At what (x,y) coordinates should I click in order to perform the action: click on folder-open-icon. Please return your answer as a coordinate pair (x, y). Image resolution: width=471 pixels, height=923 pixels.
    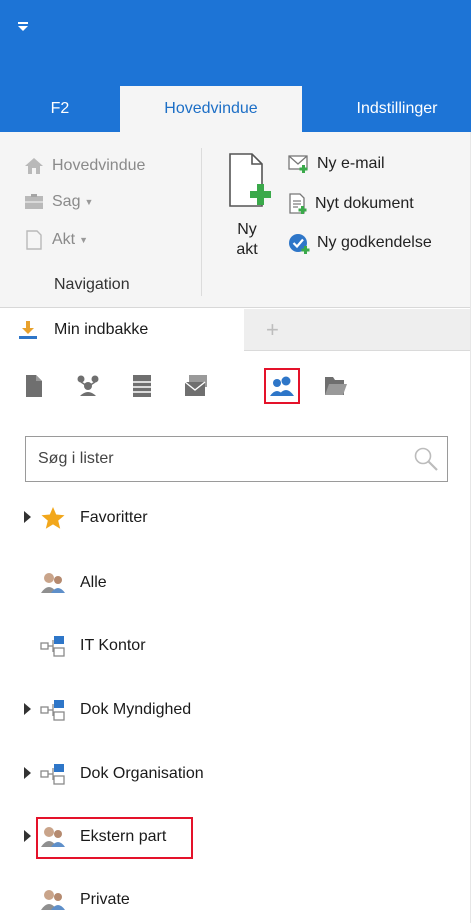
    Looking at the image, I should click on (336, 386).